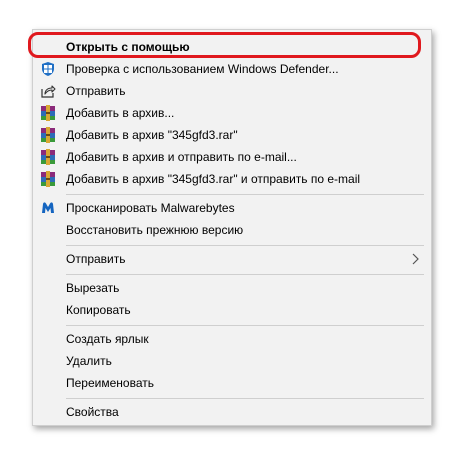  Describe the element at coordinates (232, 361) in the screenshot. I see `menu-item-delete: Удалить` at that location.